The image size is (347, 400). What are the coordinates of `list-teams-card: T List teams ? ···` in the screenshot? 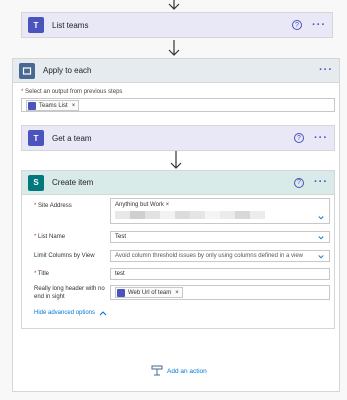 It's located at (177, 25).